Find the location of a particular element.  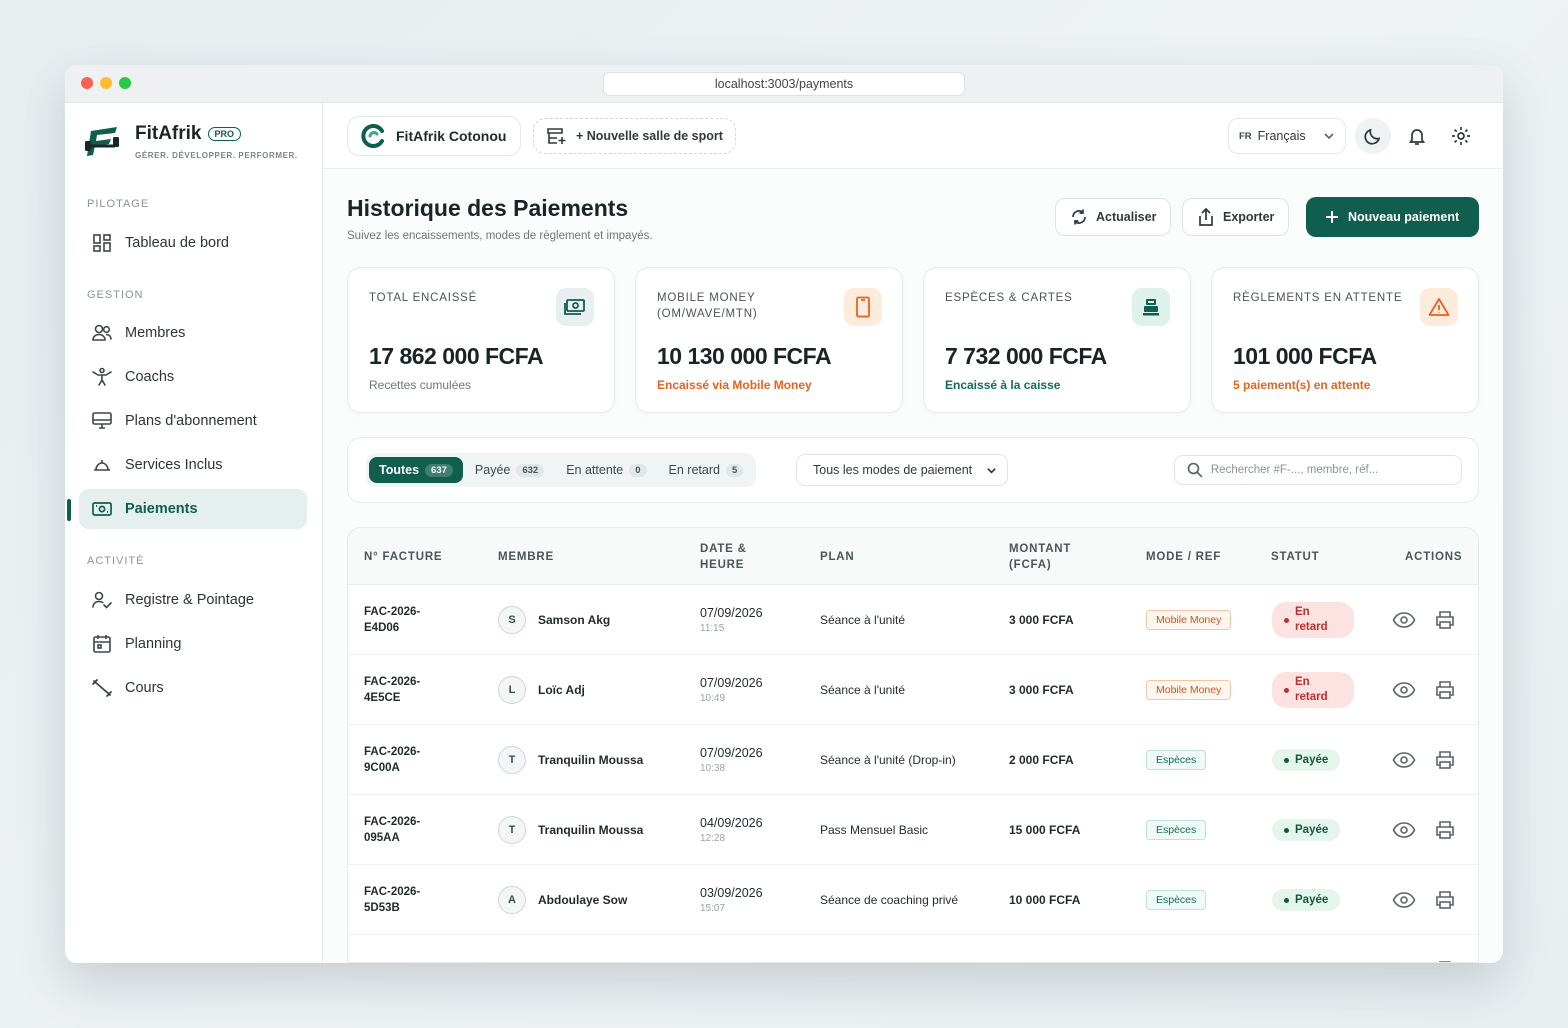

theme-toggle-button is located at coordinates (1373, 136).